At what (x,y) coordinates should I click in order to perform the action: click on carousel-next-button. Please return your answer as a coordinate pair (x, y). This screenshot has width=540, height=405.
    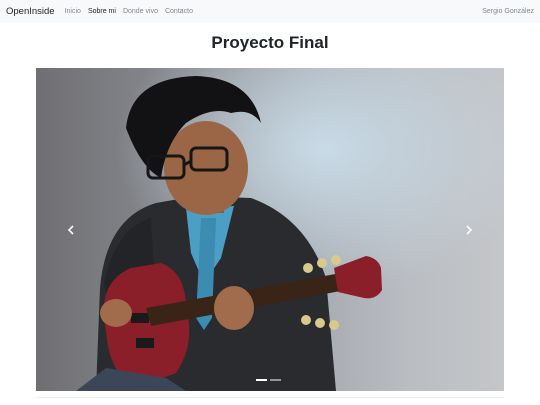
    Looking at the image, I should click on (469, 230).